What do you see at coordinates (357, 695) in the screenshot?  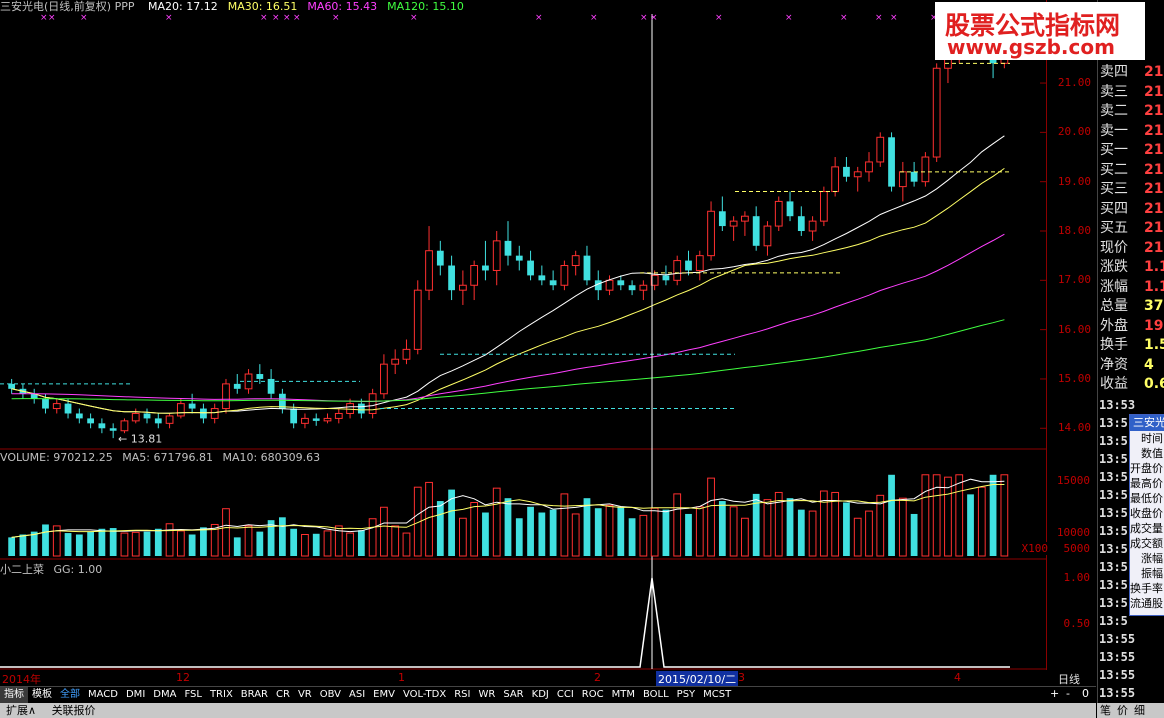 I see `indicator-tab-asi: ASI` at bounding box center [357, 695].